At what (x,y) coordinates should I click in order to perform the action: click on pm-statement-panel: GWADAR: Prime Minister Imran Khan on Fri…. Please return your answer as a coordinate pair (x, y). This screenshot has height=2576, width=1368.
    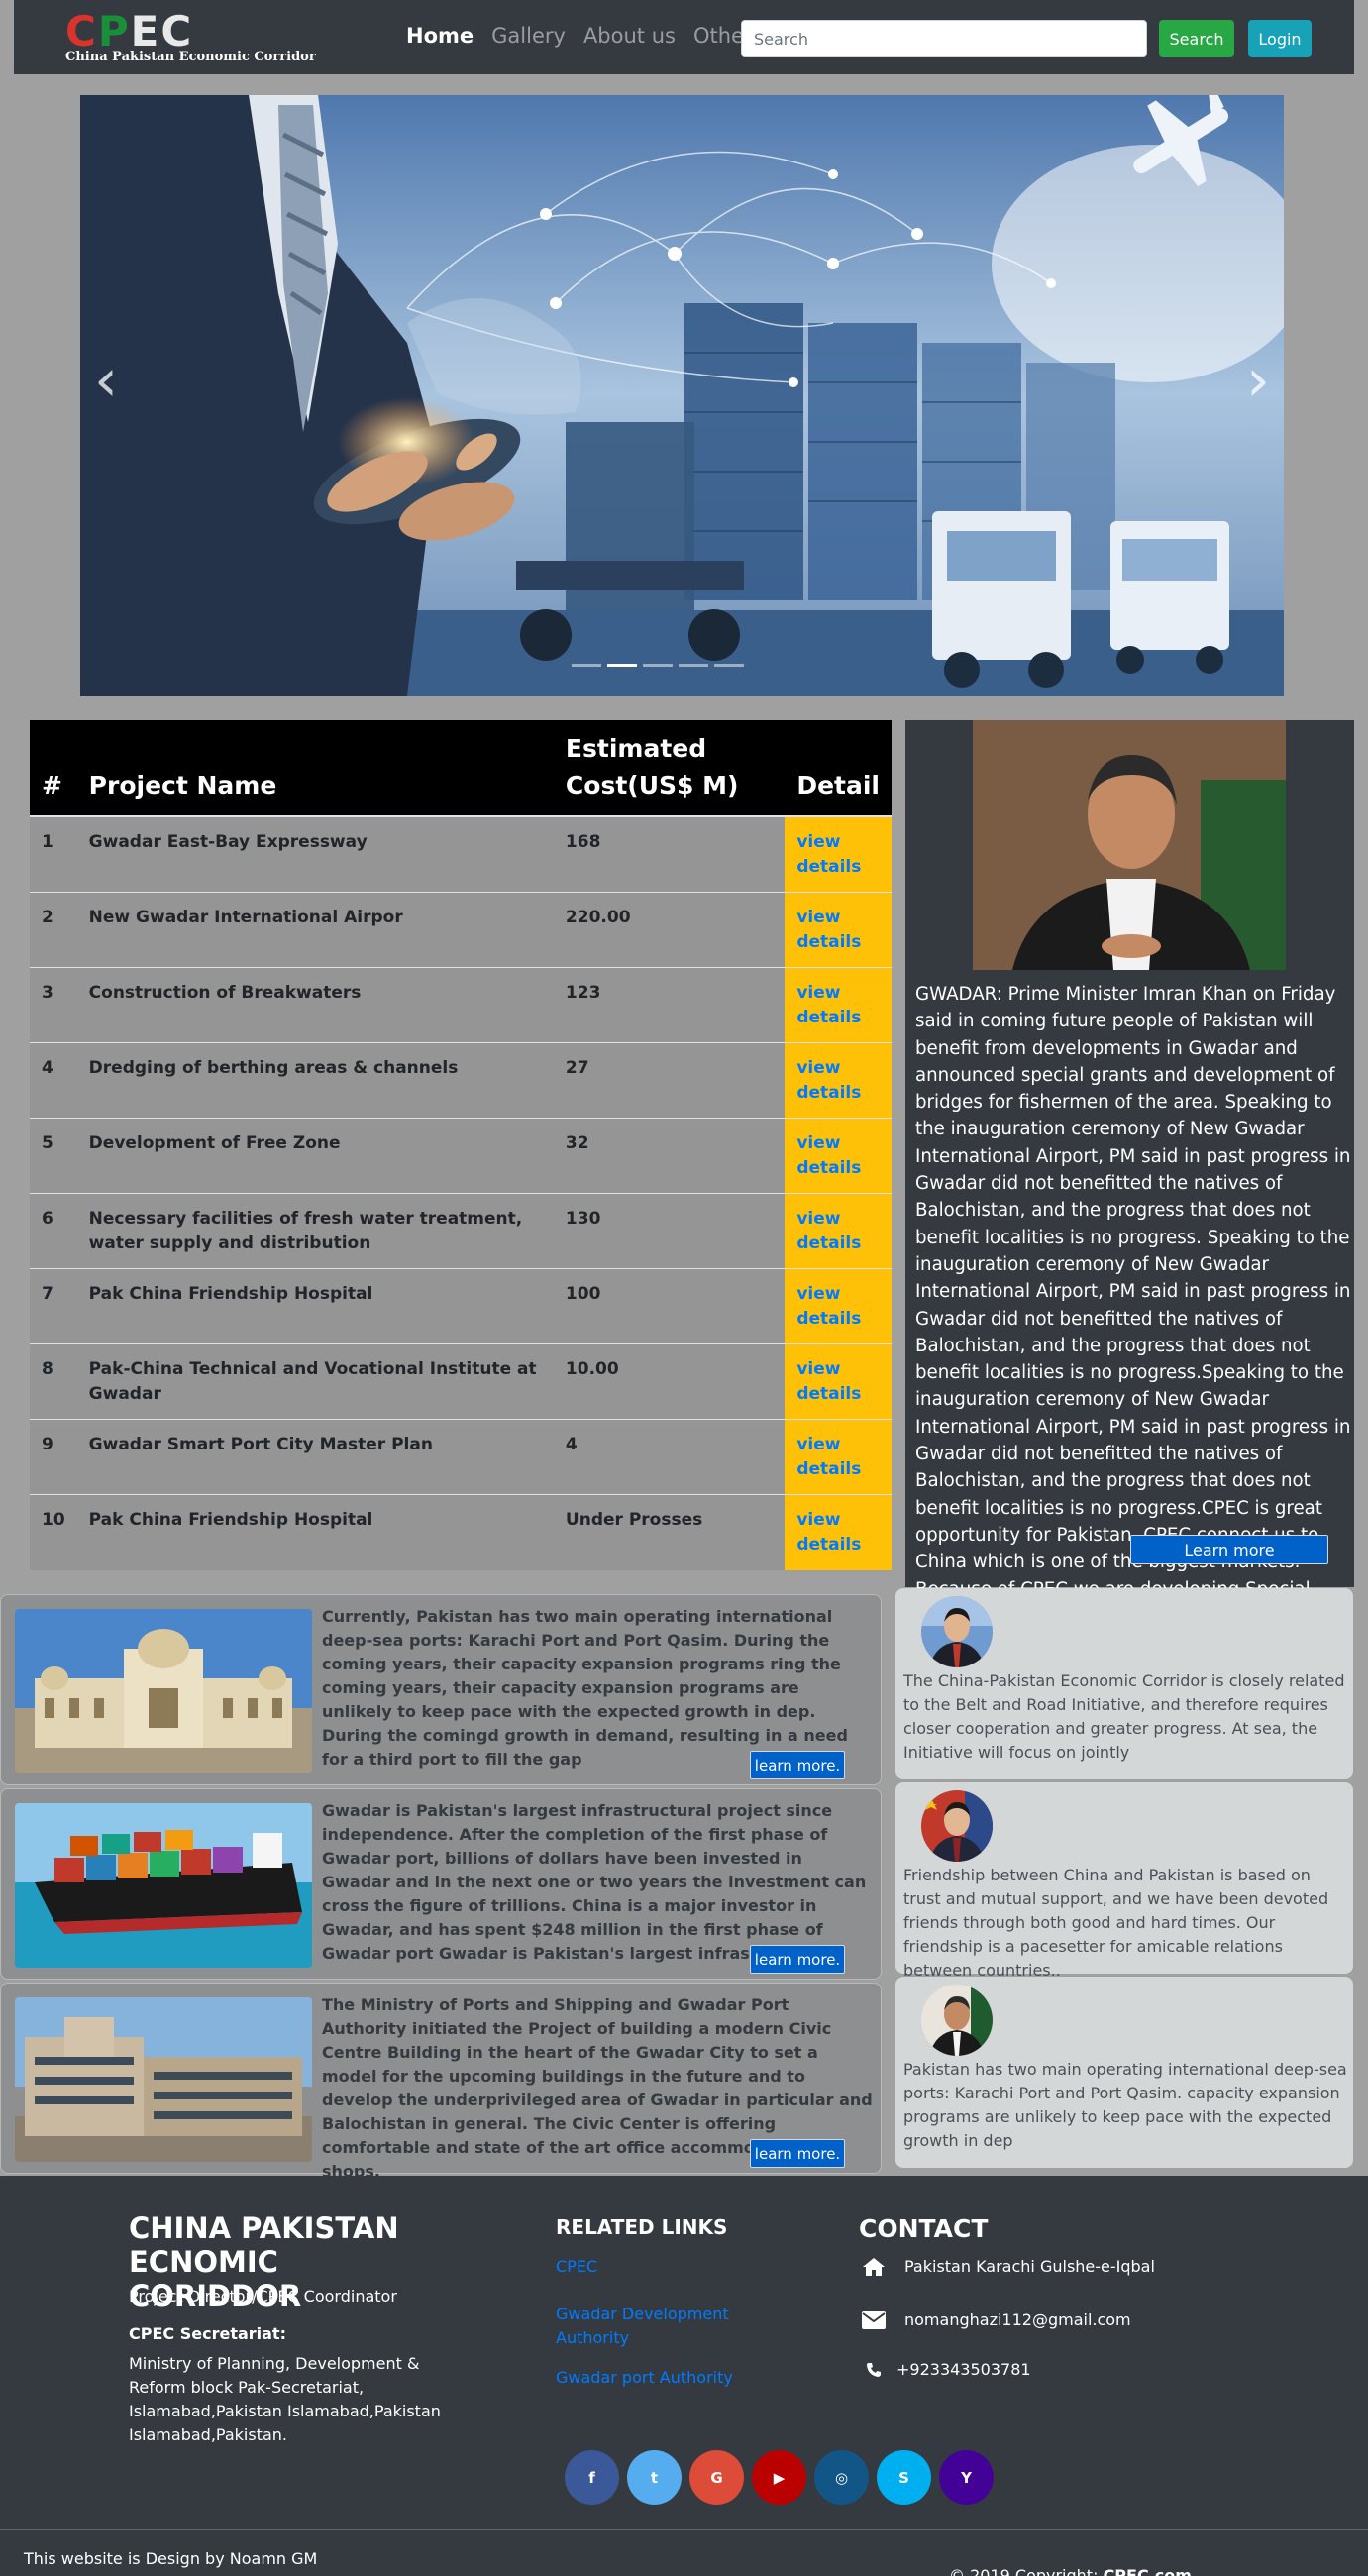
    Looking at the image, I should click on (1129, 1173).